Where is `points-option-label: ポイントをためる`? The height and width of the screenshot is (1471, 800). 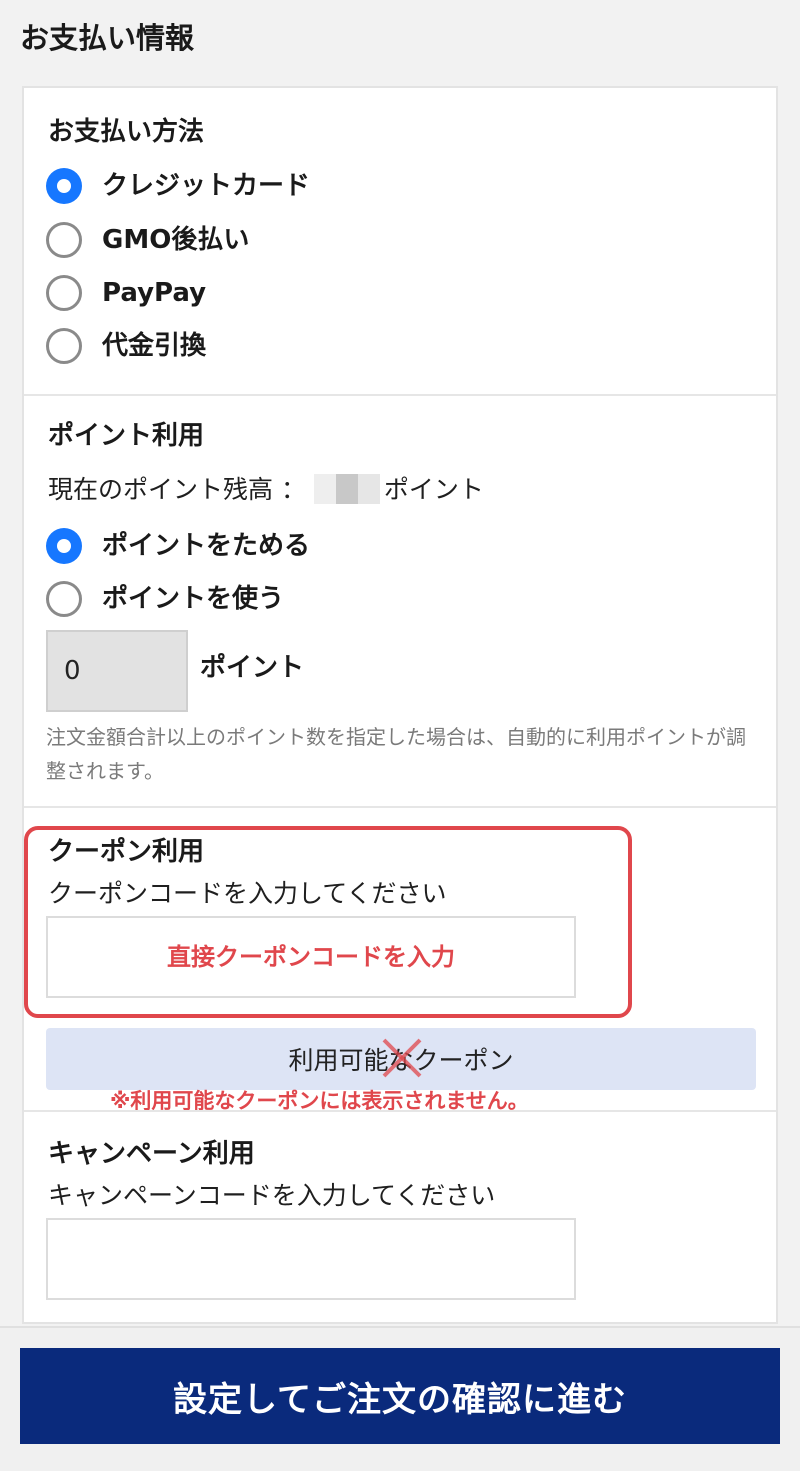 points-option-label: ポイントをためる is located at coordinates (206, 546).